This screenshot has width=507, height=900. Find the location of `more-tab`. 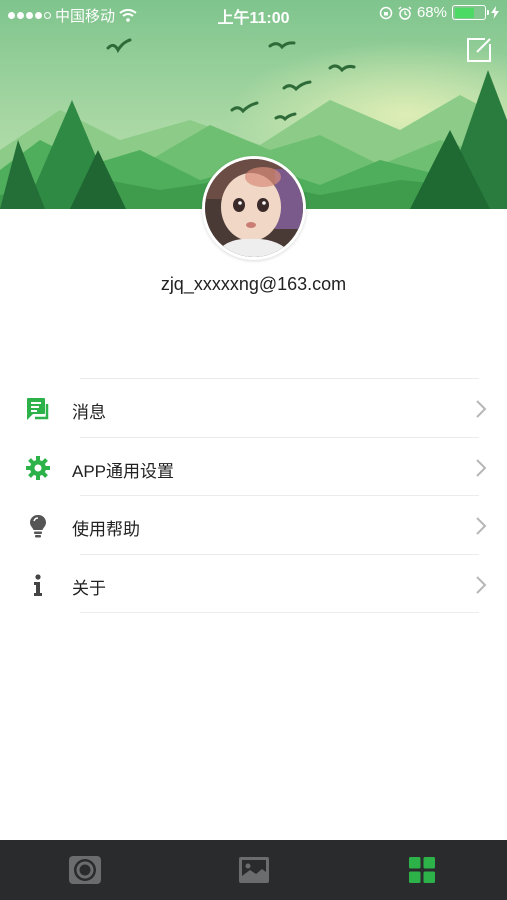

more-tab is located at coordinates (422, 870).